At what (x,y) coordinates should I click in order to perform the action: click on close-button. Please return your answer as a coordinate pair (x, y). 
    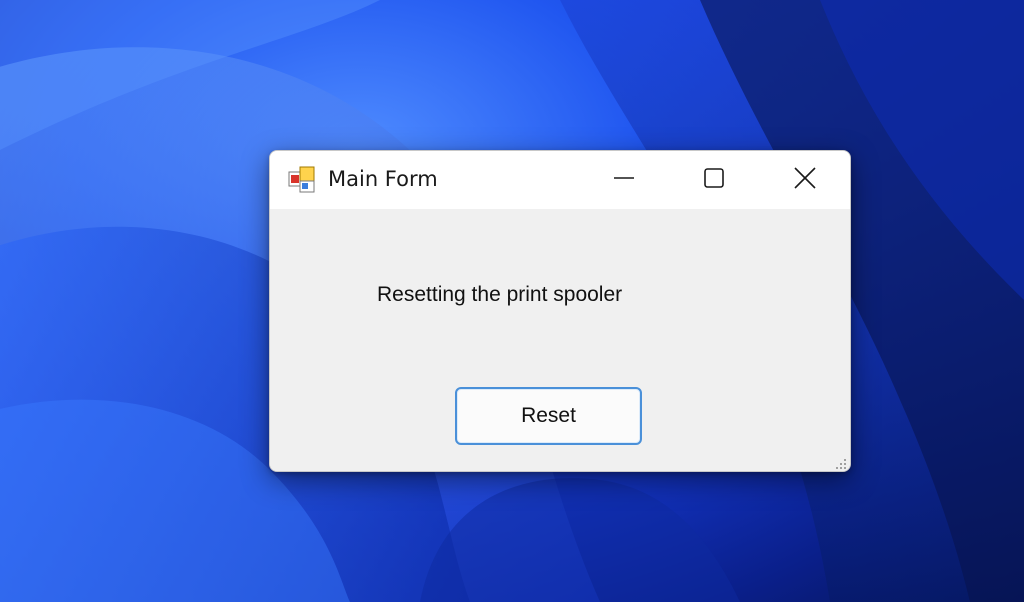
    Looking at the image, I should click on (804, 180).